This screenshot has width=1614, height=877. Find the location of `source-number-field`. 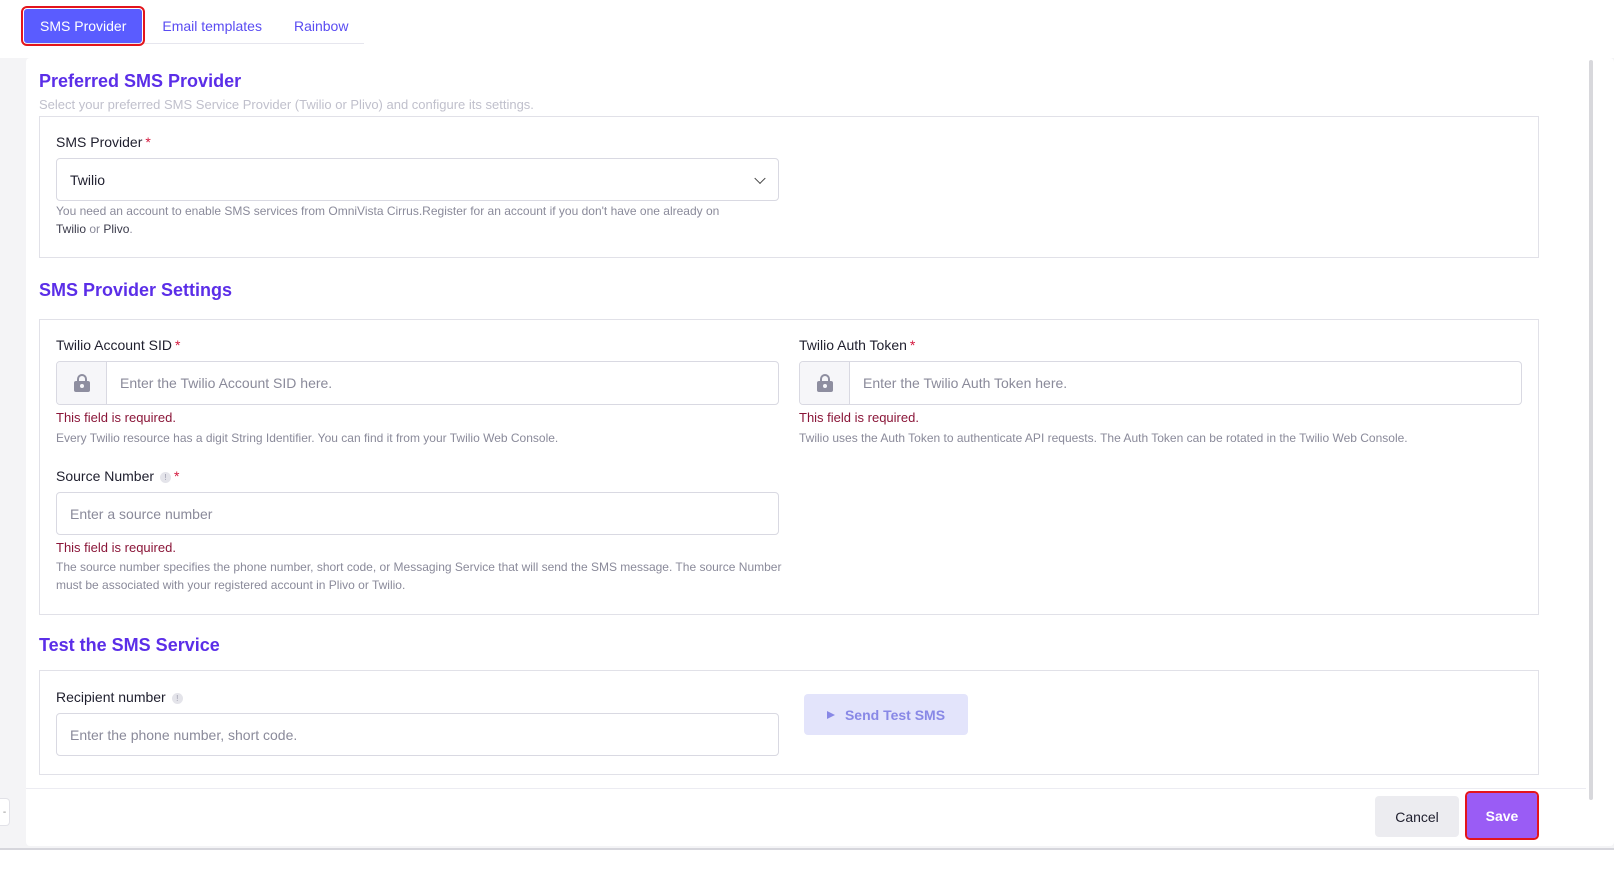

source-number-field is located at coordinates (417, 513).